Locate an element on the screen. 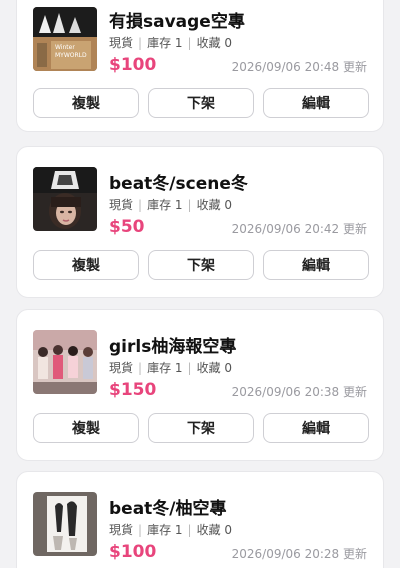 Image resolution: width=400 pixels, height=568 pixels. listing-title: 有損savage空專 is located at coordinates (177, 19).